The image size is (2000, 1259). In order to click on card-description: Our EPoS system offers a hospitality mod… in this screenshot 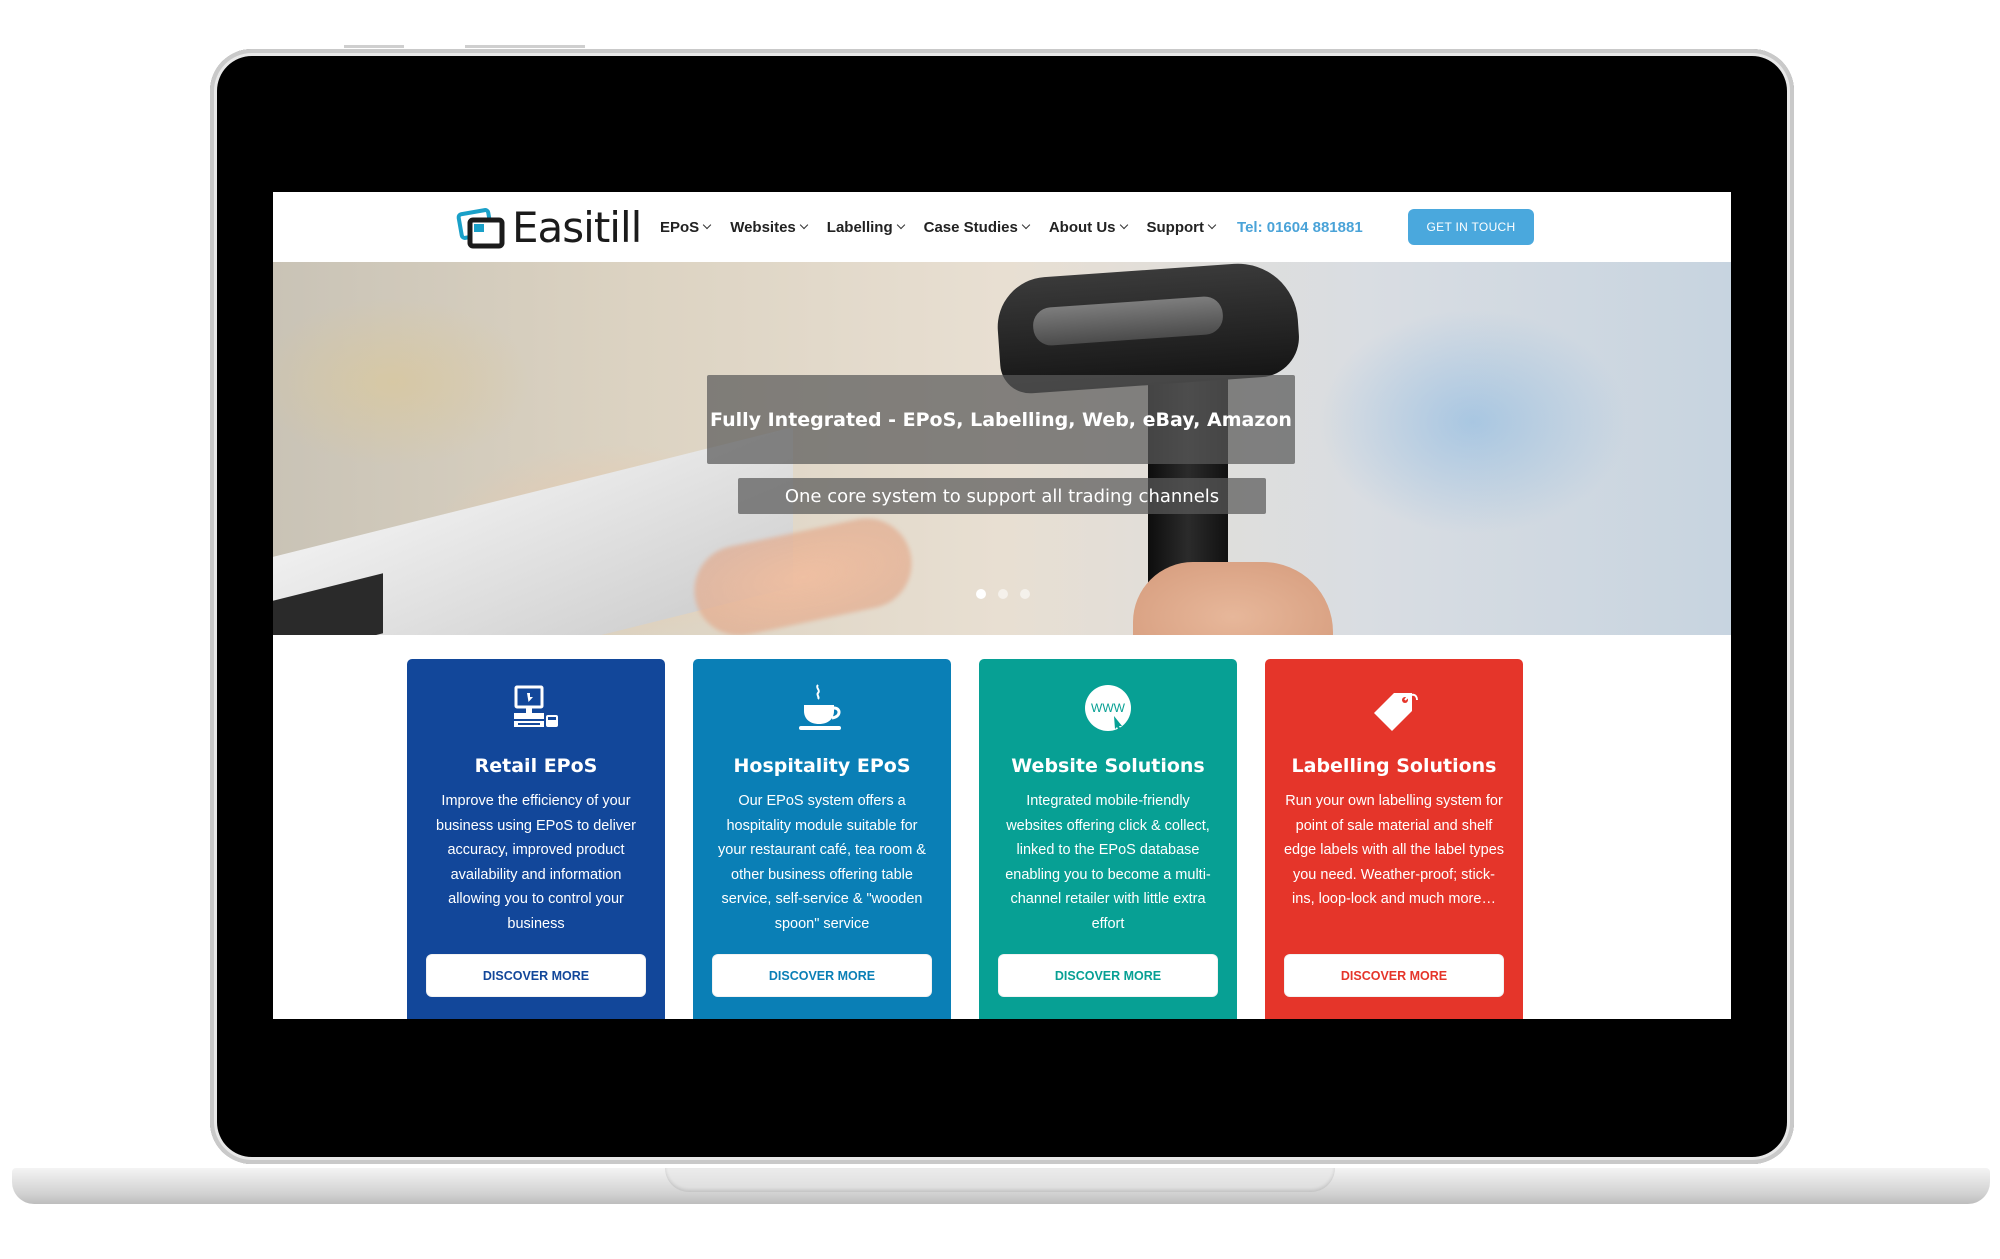, I will do `click(822, 862)`.